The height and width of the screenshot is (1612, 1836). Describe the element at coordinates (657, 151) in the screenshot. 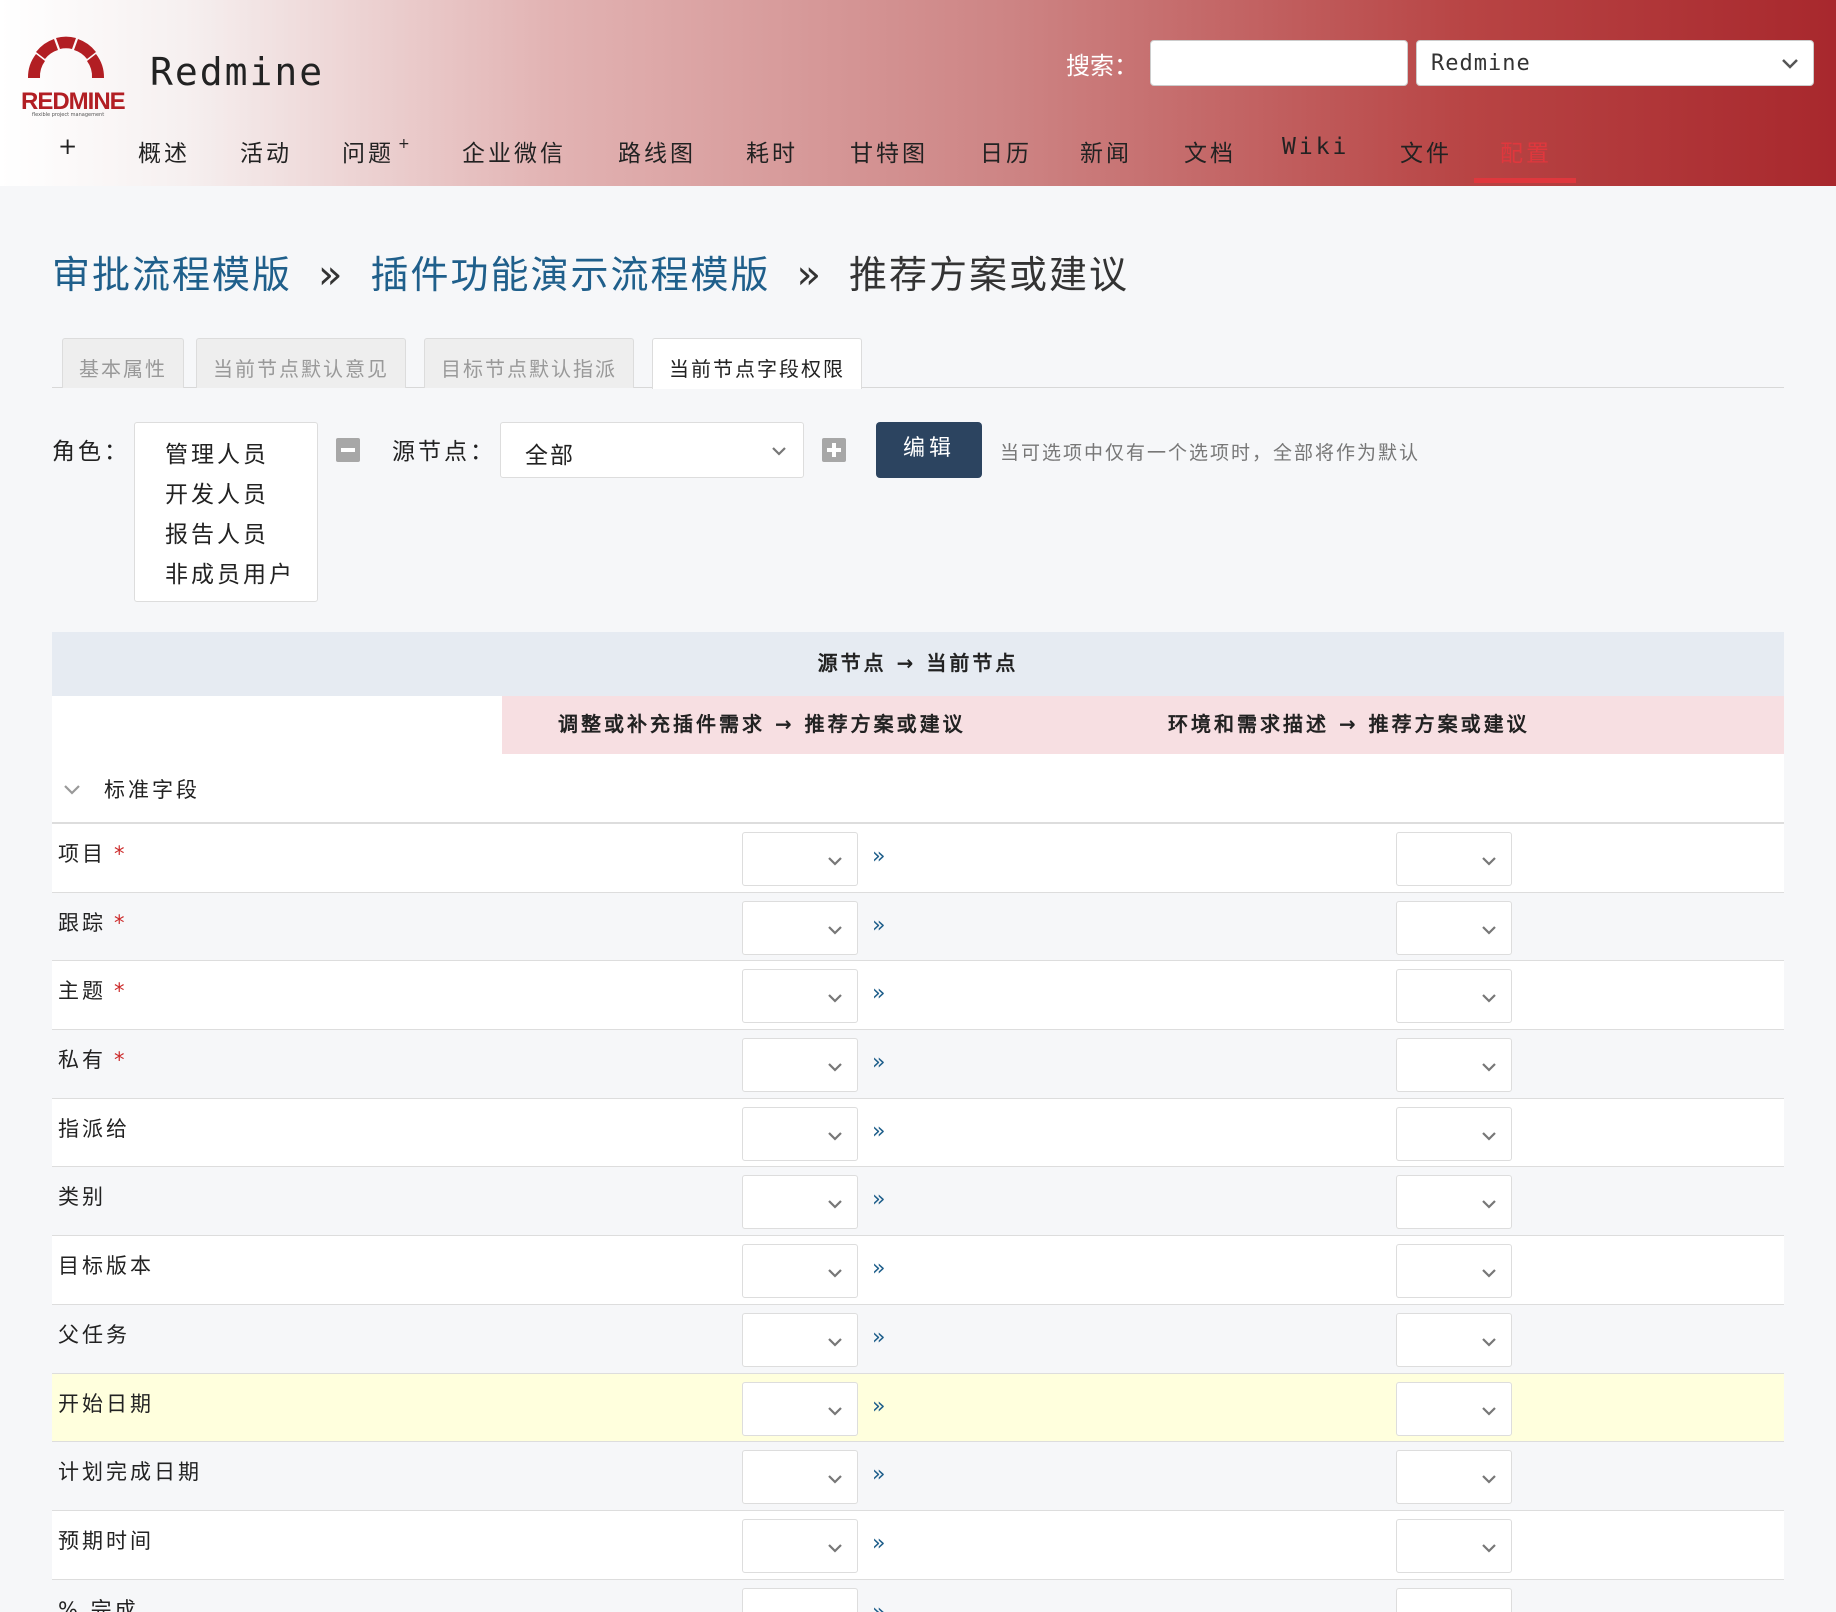

I see `menu-roadmap: 路线图` at that location.